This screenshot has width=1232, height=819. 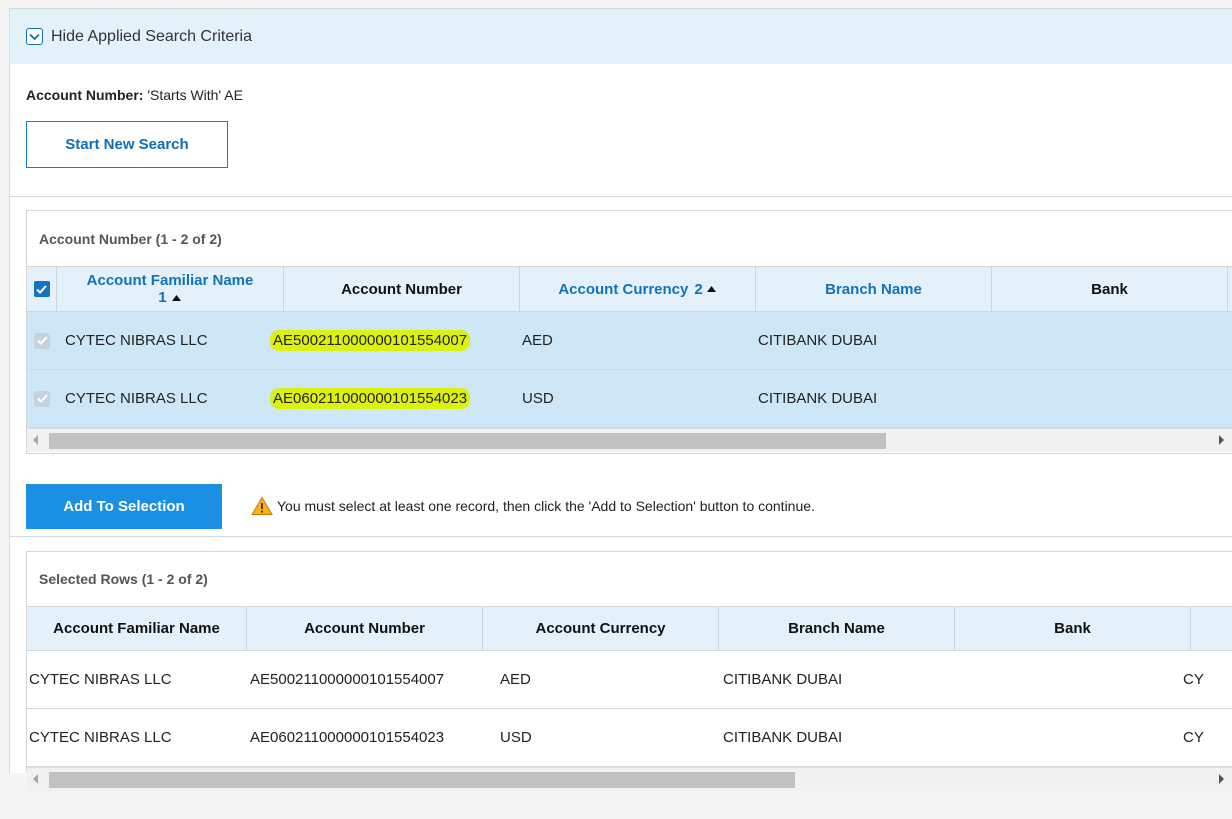 I want to click on accounts-grid-title: Account Number (1 - 2 of 2), so click(x=130, y=238).